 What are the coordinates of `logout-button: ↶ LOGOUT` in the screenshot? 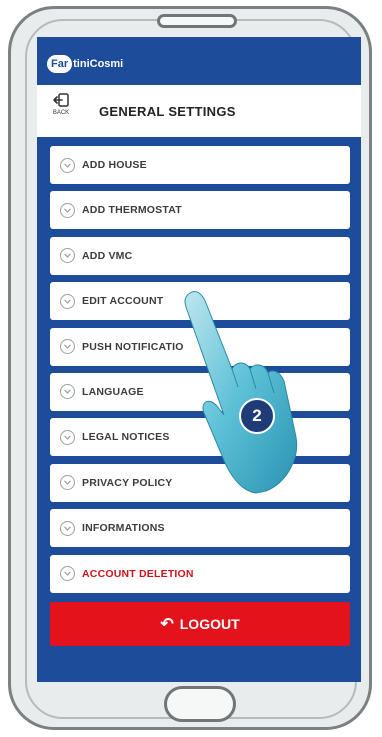 It's located at (200, 624).